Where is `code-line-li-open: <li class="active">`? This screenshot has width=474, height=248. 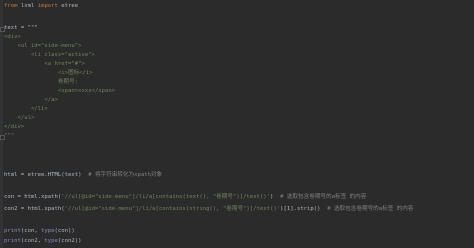 code-line-li-open: <li class="active"> is located at coordinates (49, 55).